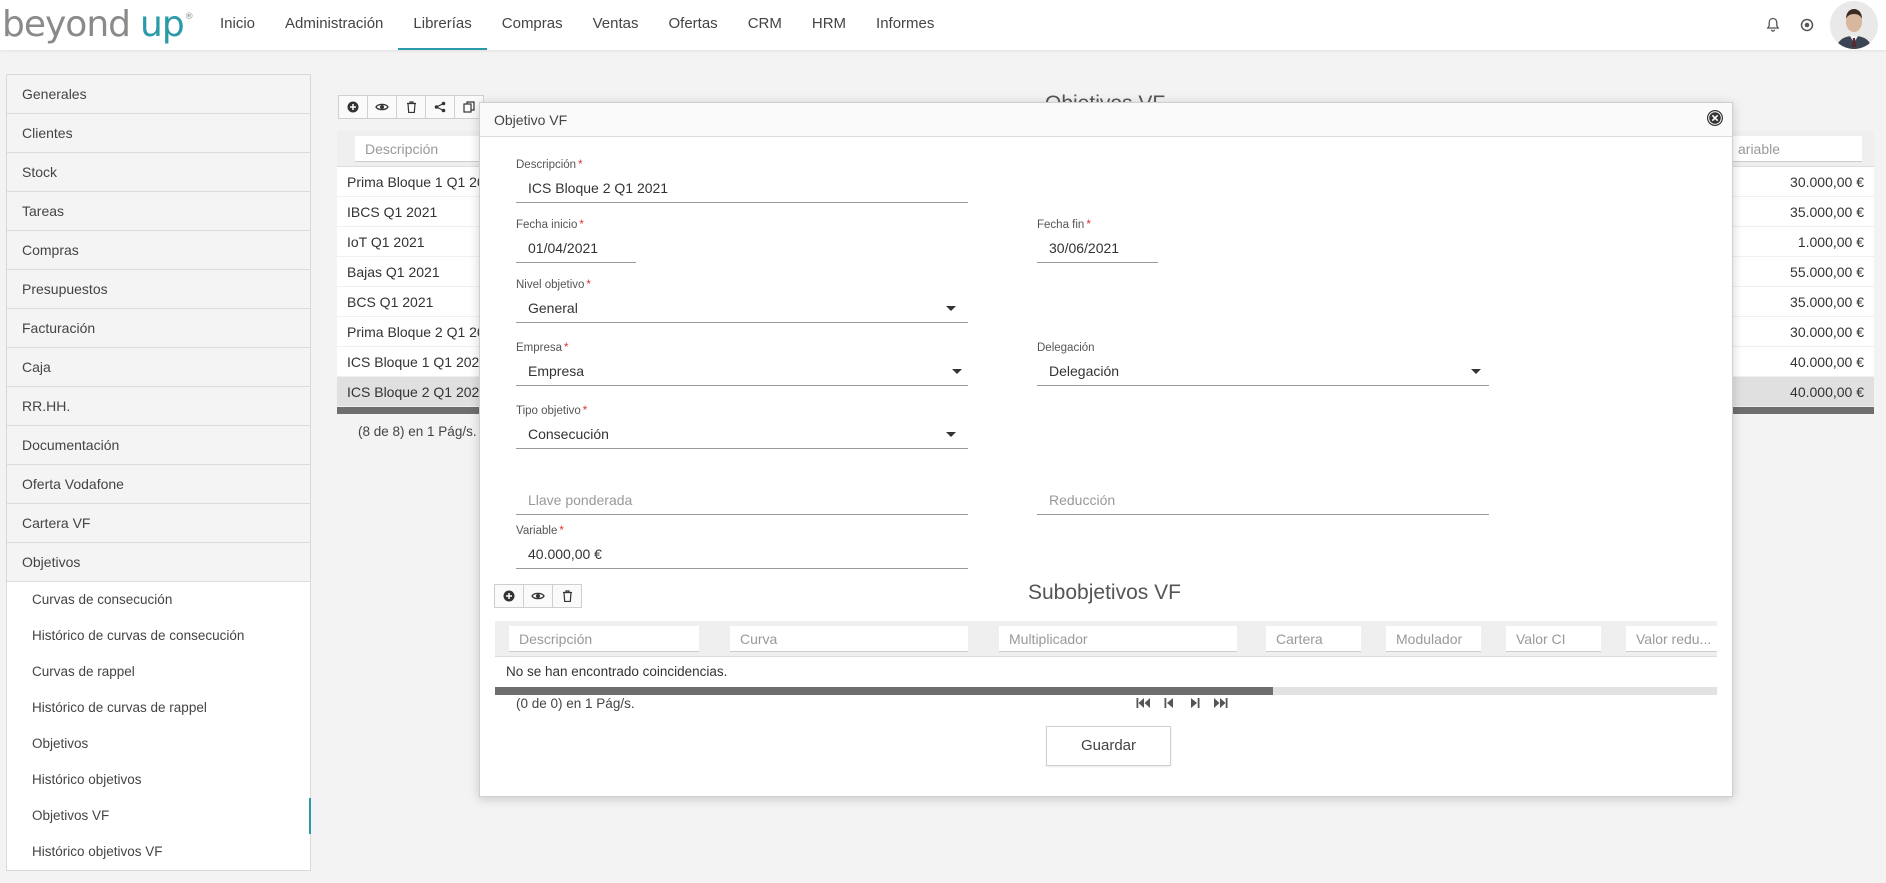 The height and width of the screenshot is (883, 1886). I want to click on select-value: Consecución, so click(568, 434).